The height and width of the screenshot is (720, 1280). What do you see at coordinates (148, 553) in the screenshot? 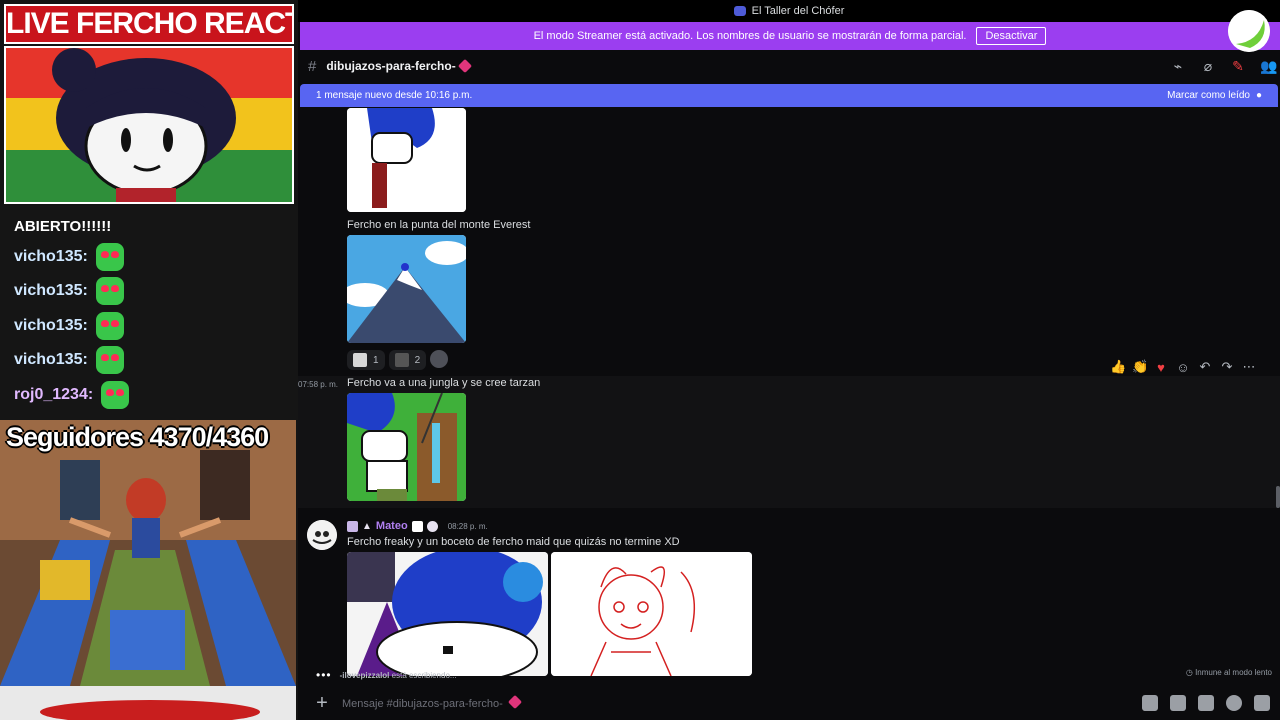
I see `gameplay-video: Seguidores 4370/4360` at bounding box center [148, 553].